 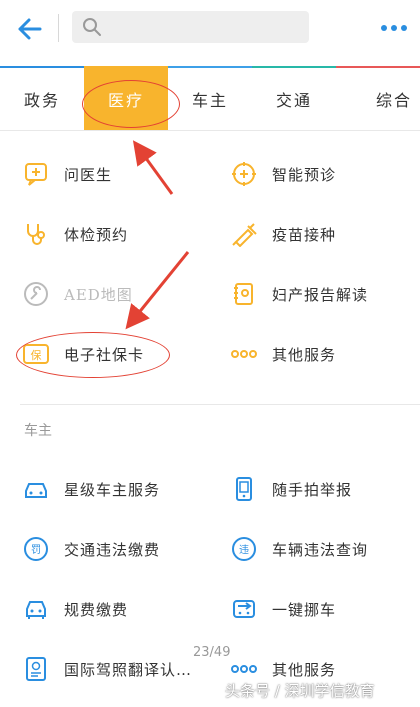 I want to click on phone-icon, so click(x=244, y=489).